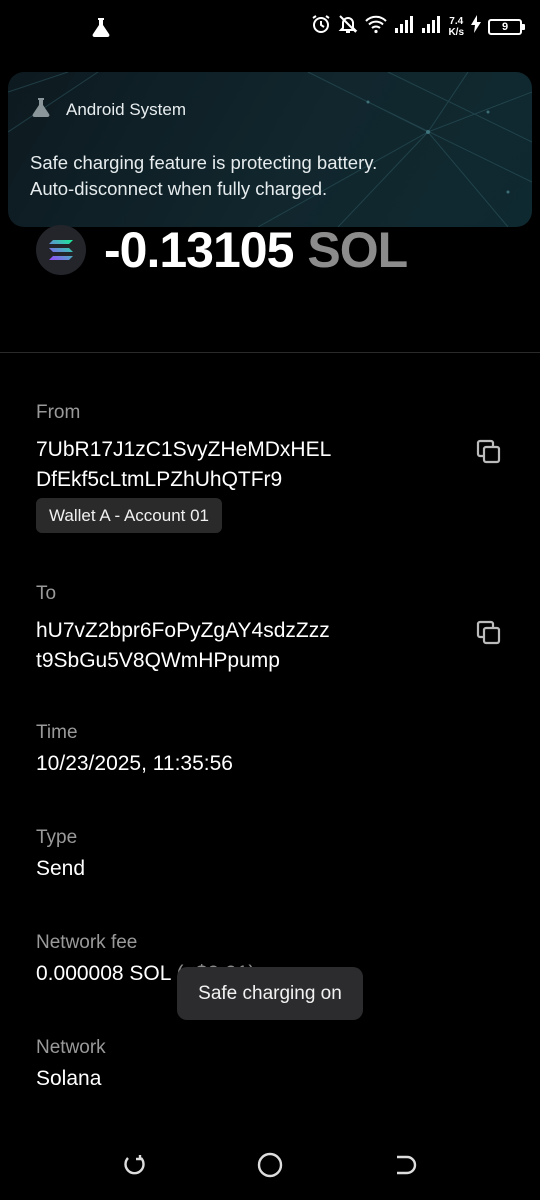  I want to click on wifi-icon, so click(376, 26).